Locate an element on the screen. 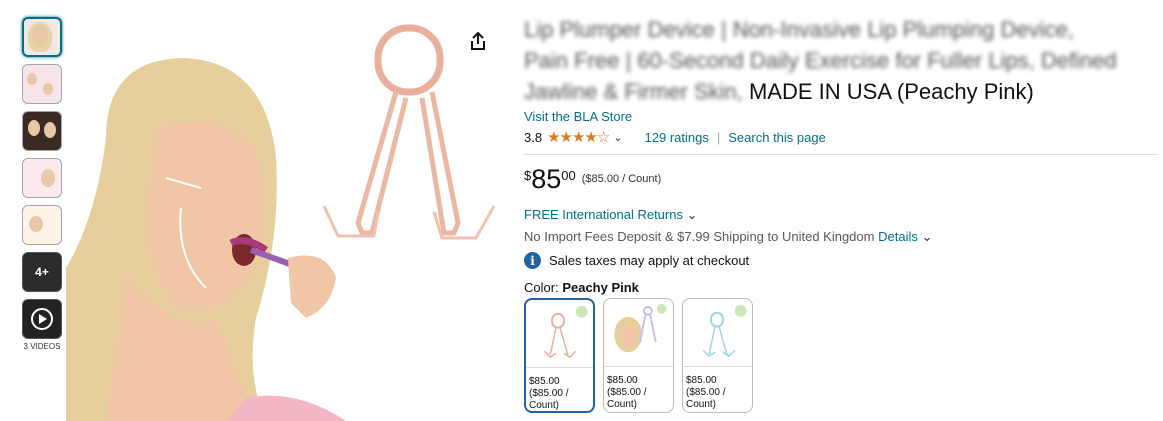 The width and height of the screenshot is (1163, 421). price-whole: 85 is located at coordinates (546, 179).